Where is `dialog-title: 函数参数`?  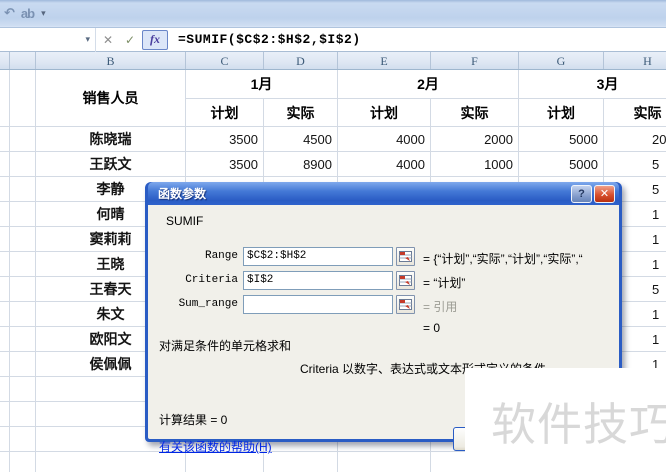 dialog-title: 函数参数 is located at coordinates (182, 194).